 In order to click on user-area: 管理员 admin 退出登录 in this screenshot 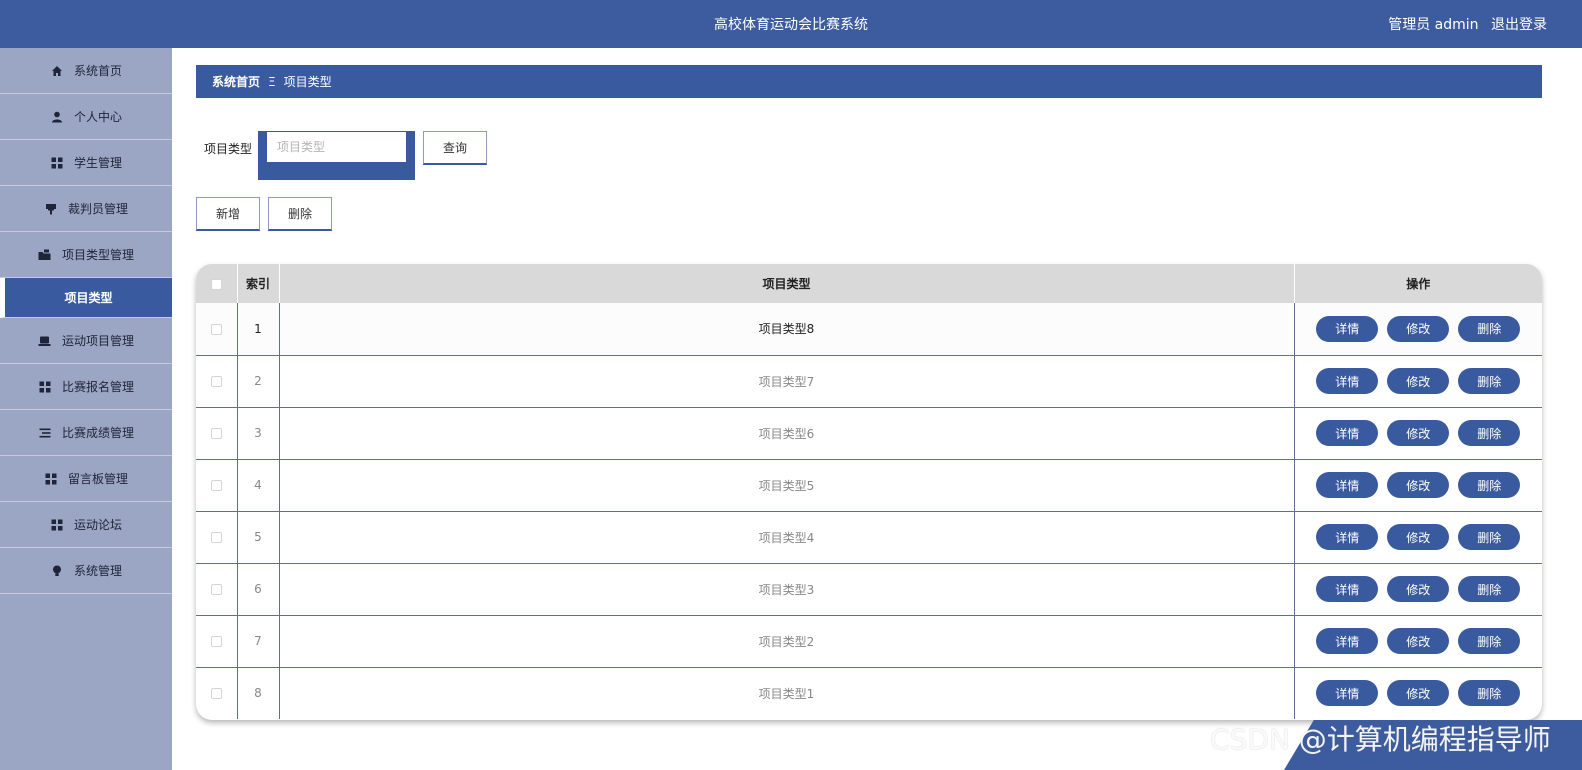, I will do `click(1463, 24)`.